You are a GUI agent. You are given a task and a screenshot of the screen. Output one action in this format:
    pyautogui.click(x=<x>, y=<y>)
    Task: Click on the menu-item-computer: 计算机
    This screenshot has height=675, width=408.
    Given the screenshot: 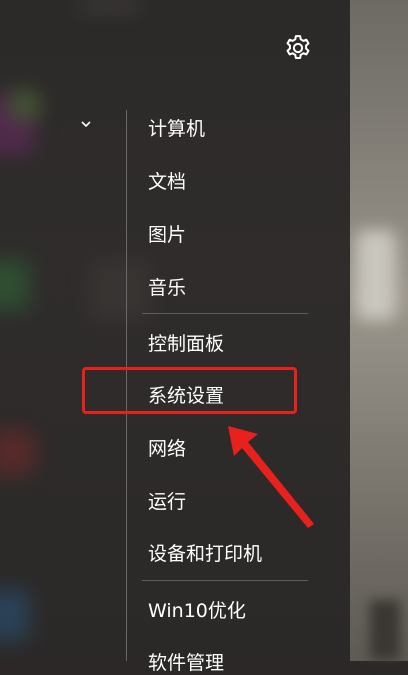 What is the action you would take?
    pyautogui.click(x=176, y=129)
    